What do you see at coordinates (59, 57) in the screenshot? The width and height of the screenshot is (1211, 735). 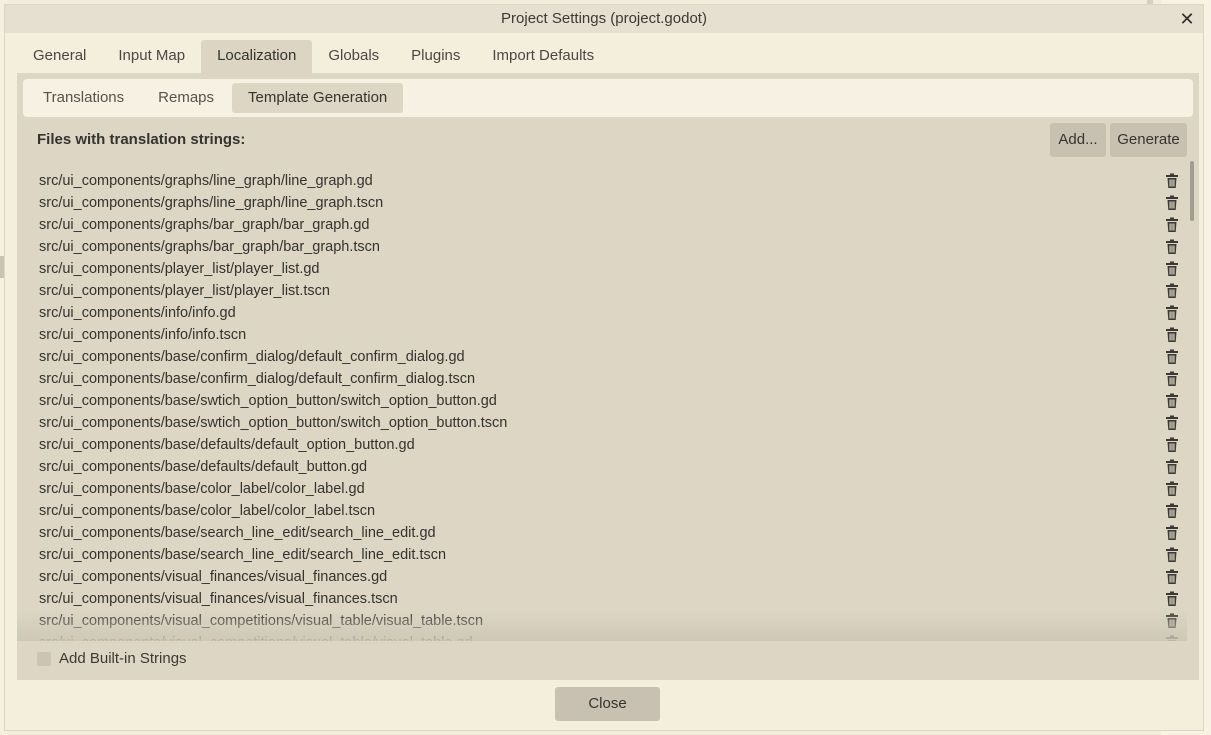 I see `tab-general: General` at bounding box center [59, 57].